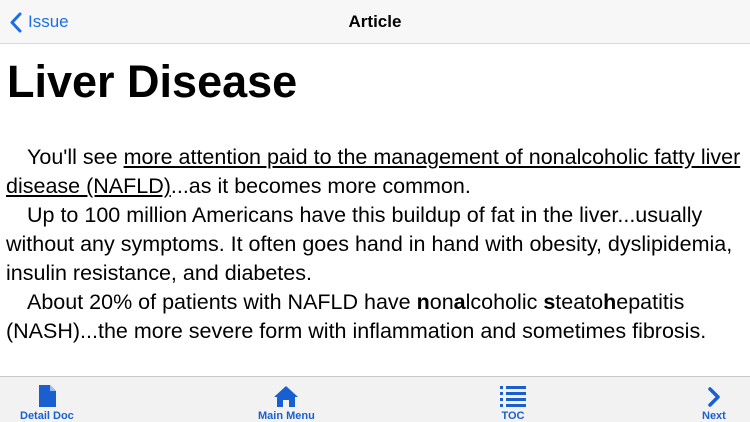  Describe the element at coordinates (714, 416) in the screenshot. I see `tab-label: Next` at that location.